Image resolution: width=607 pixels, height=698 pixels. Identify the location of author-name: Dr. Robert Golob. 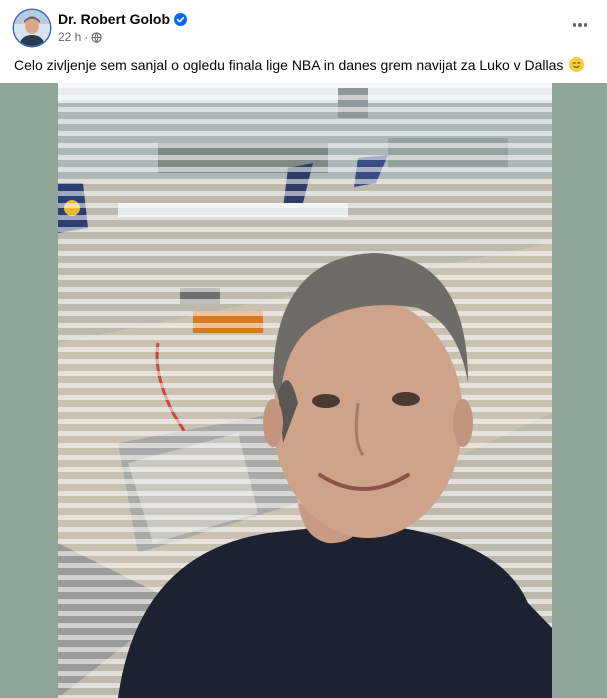
(122, 19).